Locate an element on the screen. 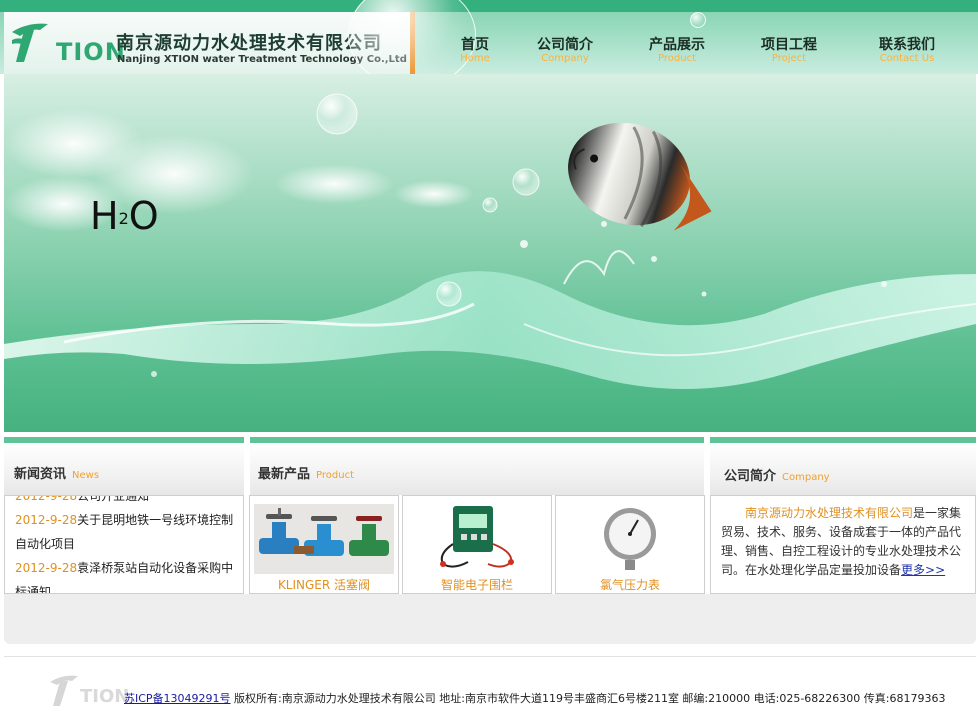 Image resolution: width=978 pixels, height=715 pixels. nav-item-company: 公司简介 Company is located at coordinates (565, 43).